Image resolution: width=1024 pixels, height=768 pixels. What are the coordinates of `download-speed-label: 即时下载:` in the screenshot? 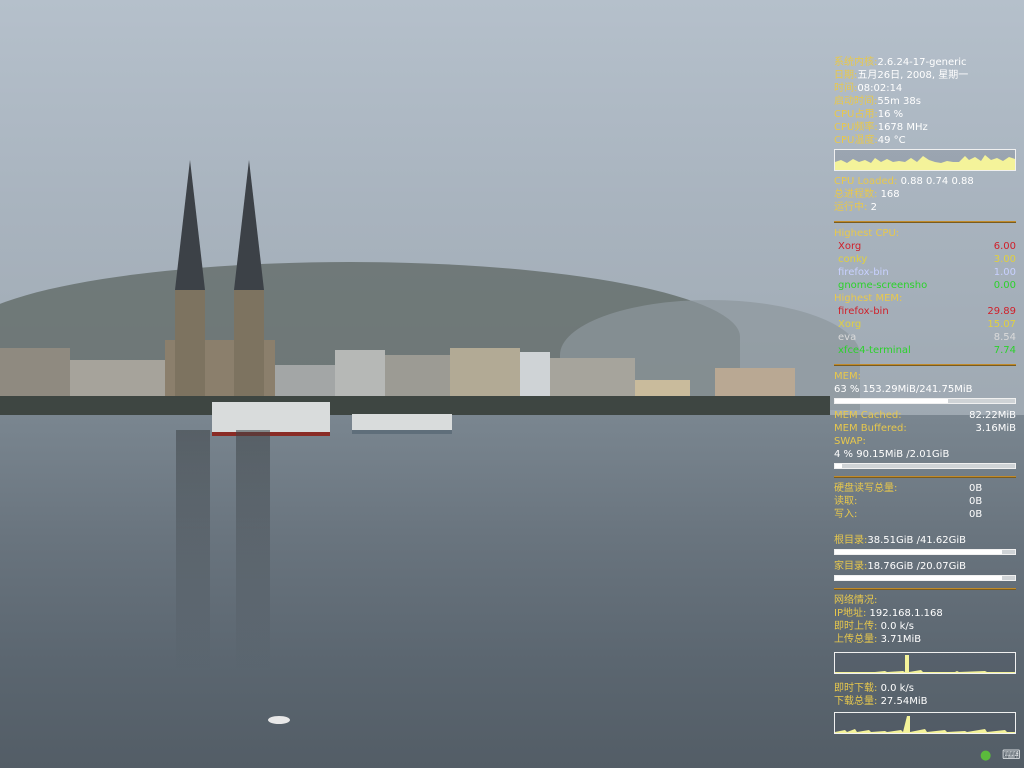 It's located at (856, 688).